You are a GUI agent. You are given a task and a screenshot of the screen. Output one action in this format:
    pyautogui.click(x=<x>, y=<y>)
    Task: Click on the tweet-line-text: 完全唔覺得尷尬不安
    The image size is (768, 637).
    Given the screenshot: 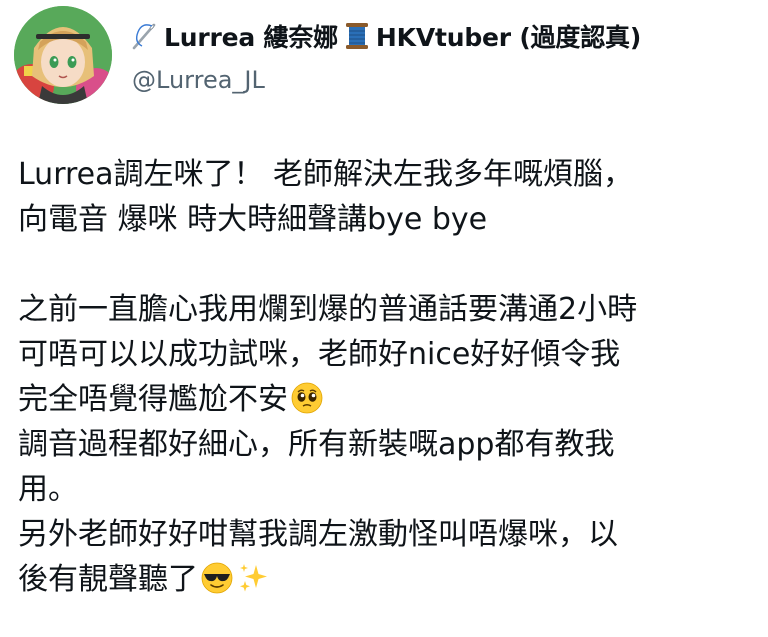 What is the action you would take?
    pyautogui.click(x=153, y=399)
    